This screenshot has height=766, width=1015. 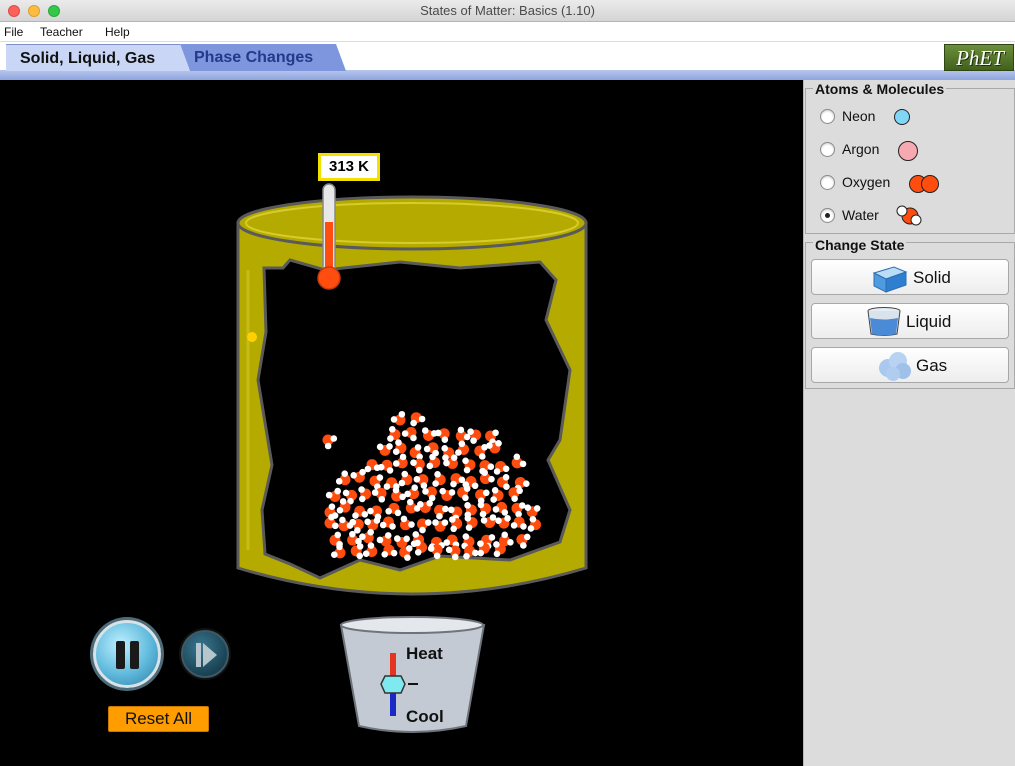 What do you see at coordinates (263, 57) in the screenshot?
I see `tab-phase-changes: Phase Changes` at bounding box center [263, 57].